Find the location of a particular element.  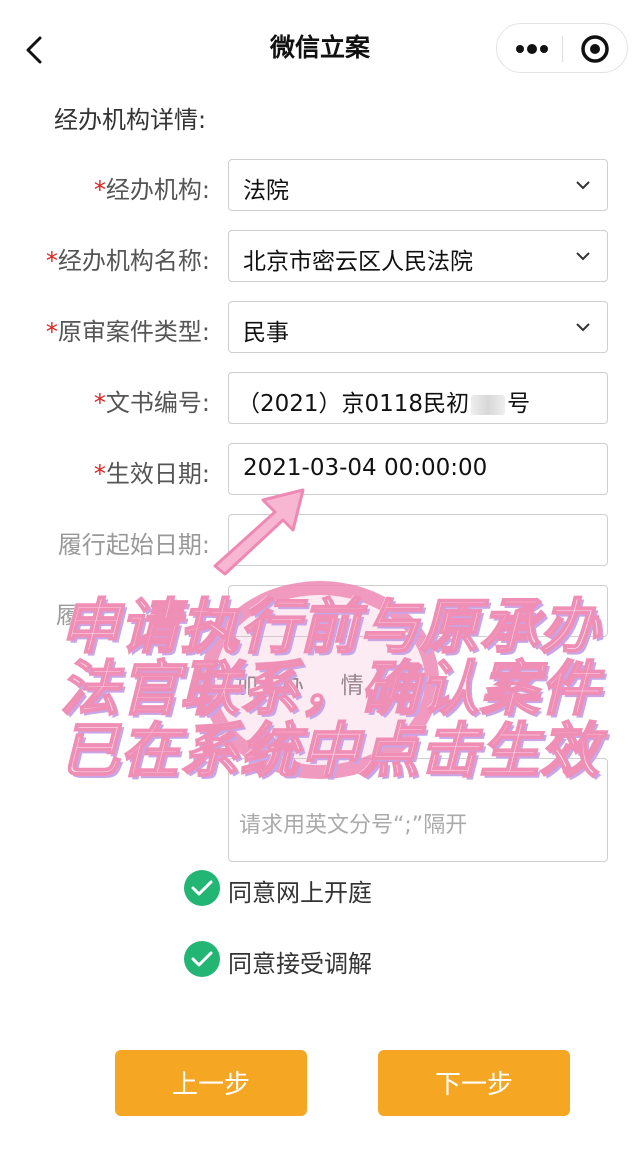

doc-no-label: *文书编号: is located at coordinates (151, 403).